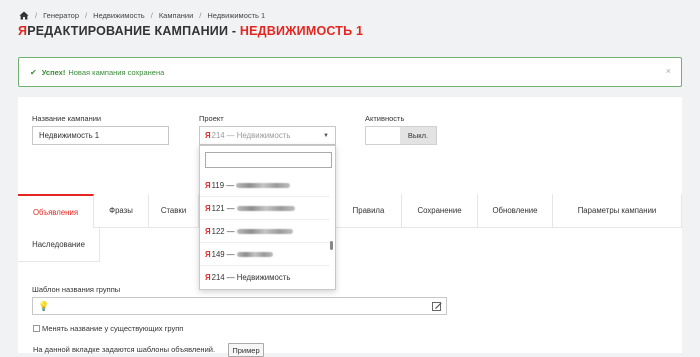 Image resolution: width=700 pixels, height=357 pixels. Describe the element at coordinates (236, 15) in the screenshot. I see `breadcrumb-current: Недвижимость 1` at that location.